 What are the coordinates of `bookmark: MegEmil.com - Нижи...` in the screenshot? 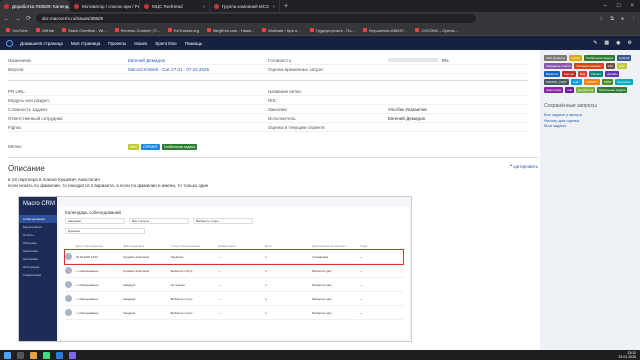 It's located at (230, 30).